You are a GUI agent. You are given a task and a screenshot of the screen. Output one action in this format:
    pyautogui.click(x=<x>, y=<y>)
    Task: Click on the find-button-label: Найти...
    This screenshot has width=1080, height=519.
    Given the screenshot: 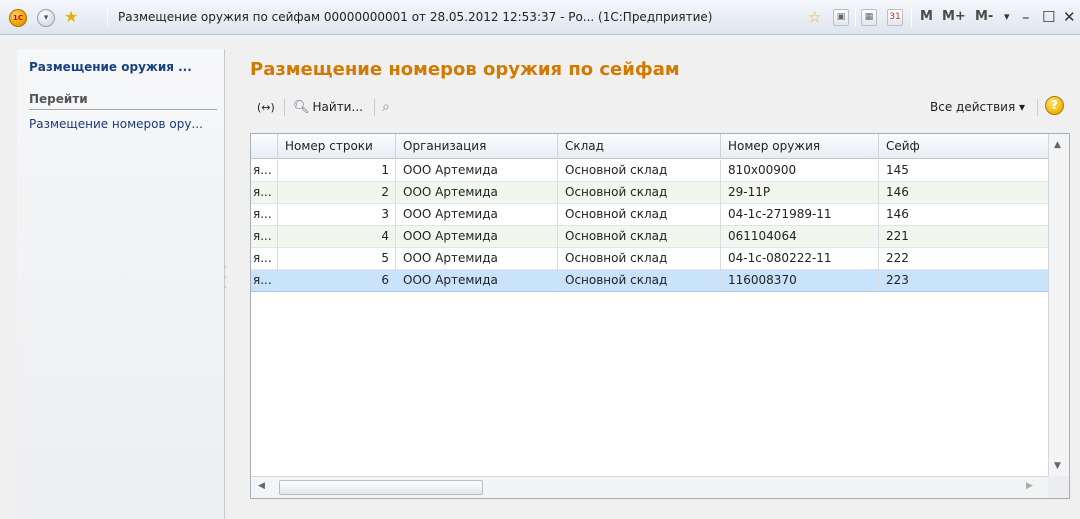 What is the action you would take?
    pyautogui.click(x=337, y=107)
    